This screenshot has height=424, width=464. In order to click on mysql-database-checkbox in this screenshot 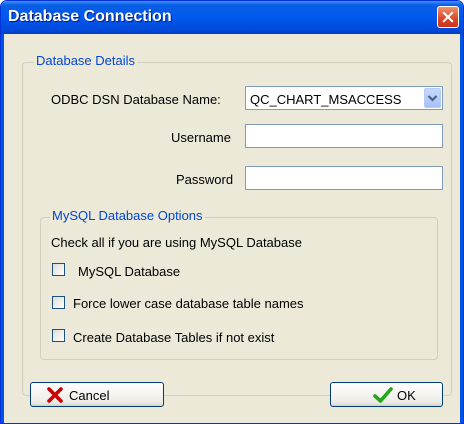, I will do `click(58, 269)`.